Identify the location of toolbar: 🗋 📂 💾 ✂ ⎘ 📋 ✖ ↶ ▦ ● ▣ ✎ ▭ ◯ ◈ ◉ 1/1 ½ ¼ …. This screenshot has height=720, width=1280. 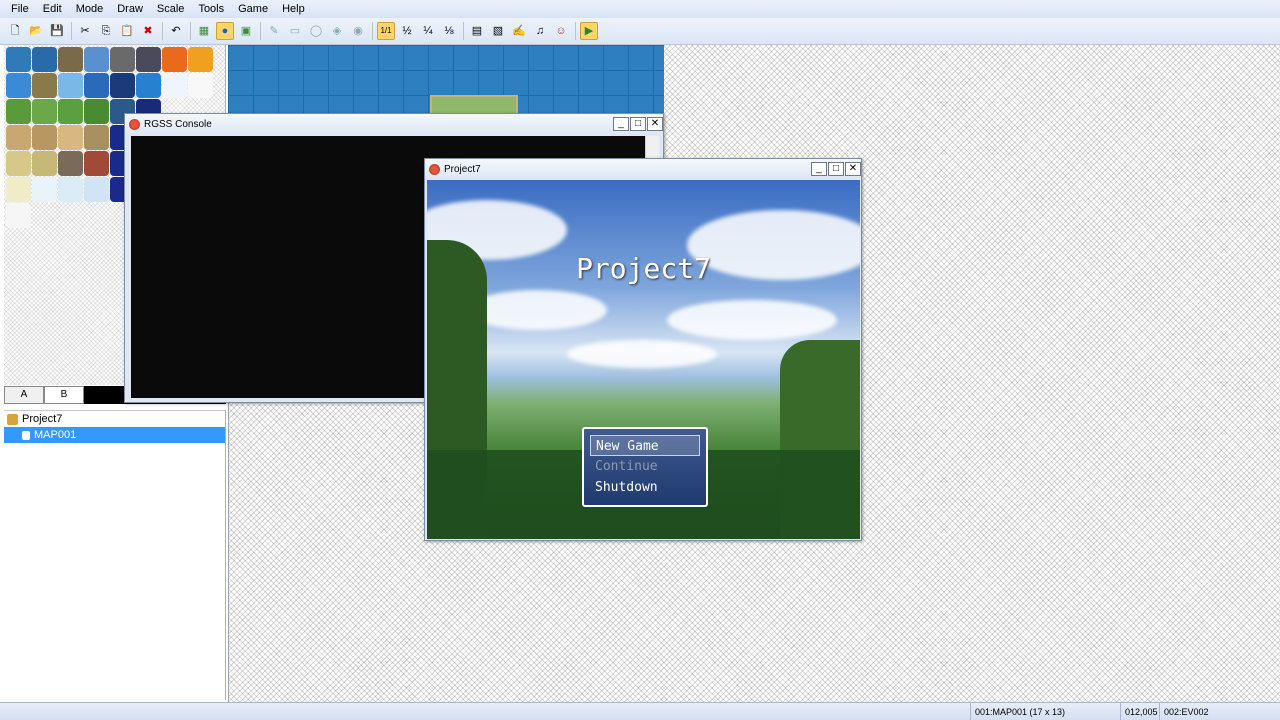
(640, 31).